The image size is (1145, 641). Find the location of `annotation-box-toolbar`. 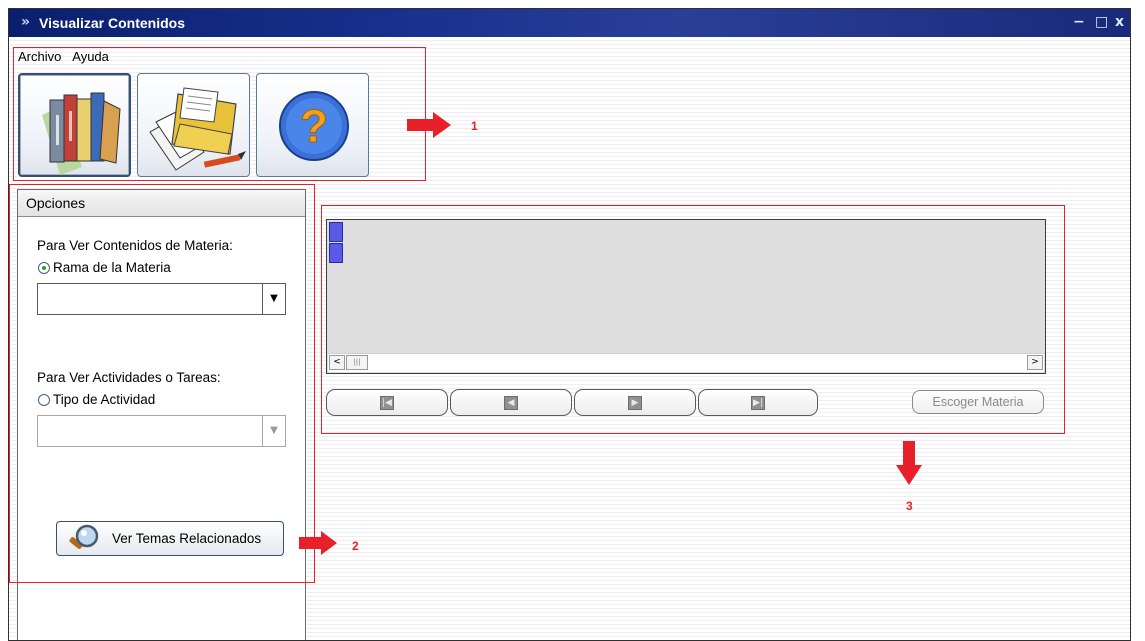

annotation-box-toolbar is located at coordinates (219, 114).